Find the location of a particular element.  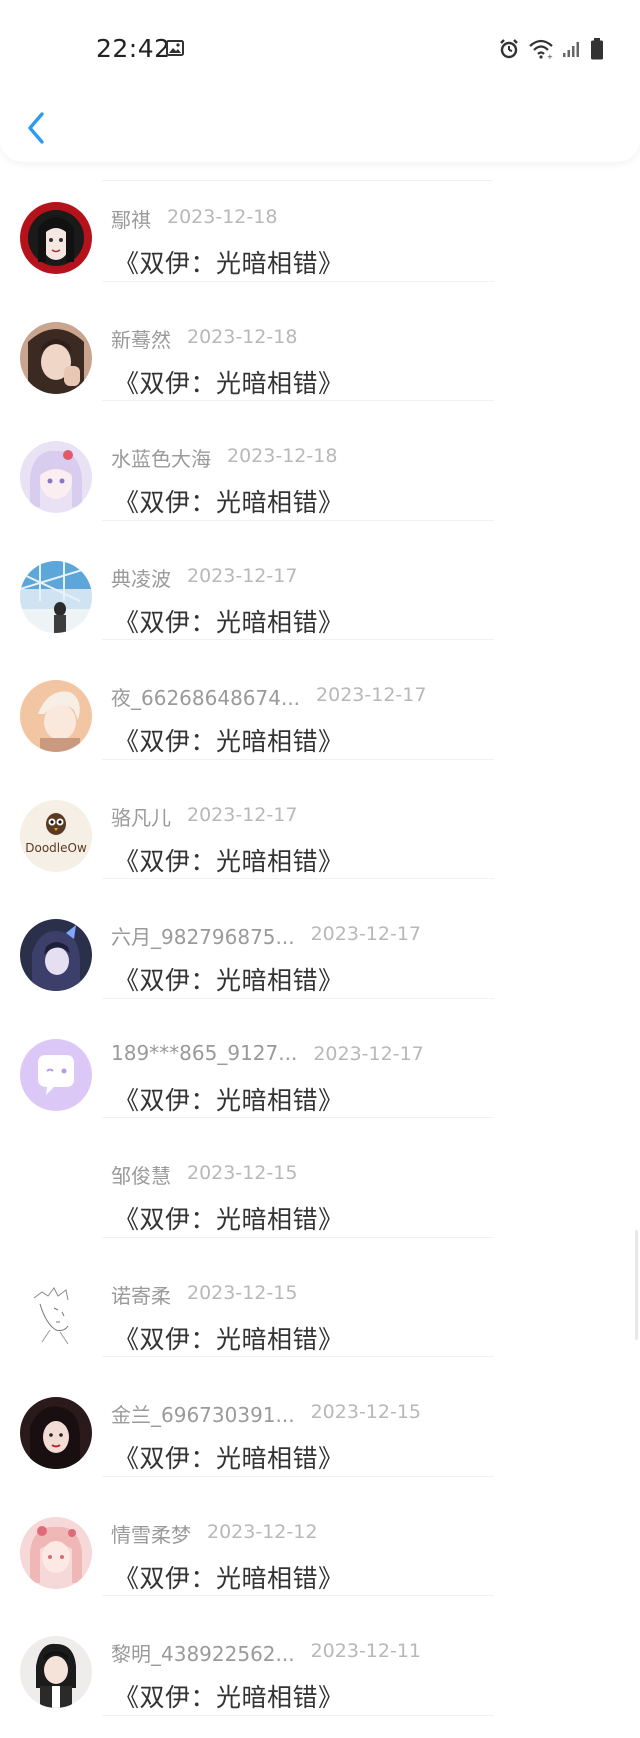

status-icons: + is located at coordinates (551, 49).